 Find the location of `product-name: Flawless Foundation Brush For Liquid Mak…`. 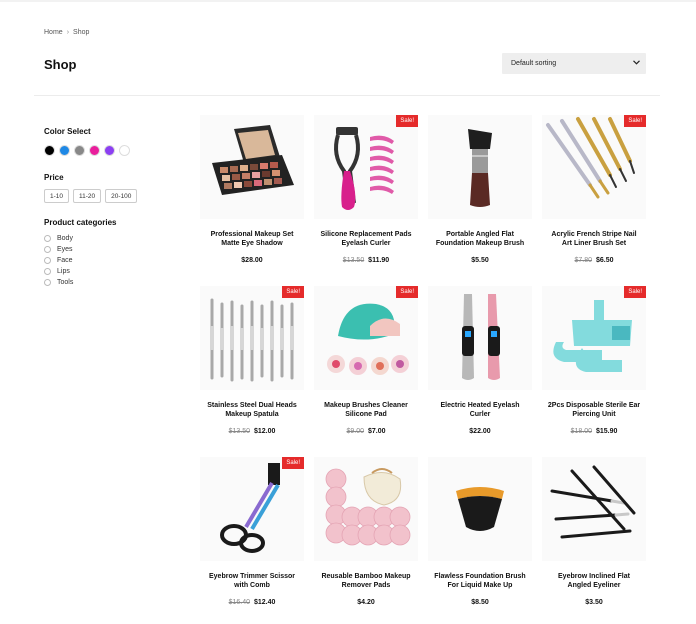

product-name: Flawless Foundation Brush For Liquid Mak… is located at coordinates (480, 581).